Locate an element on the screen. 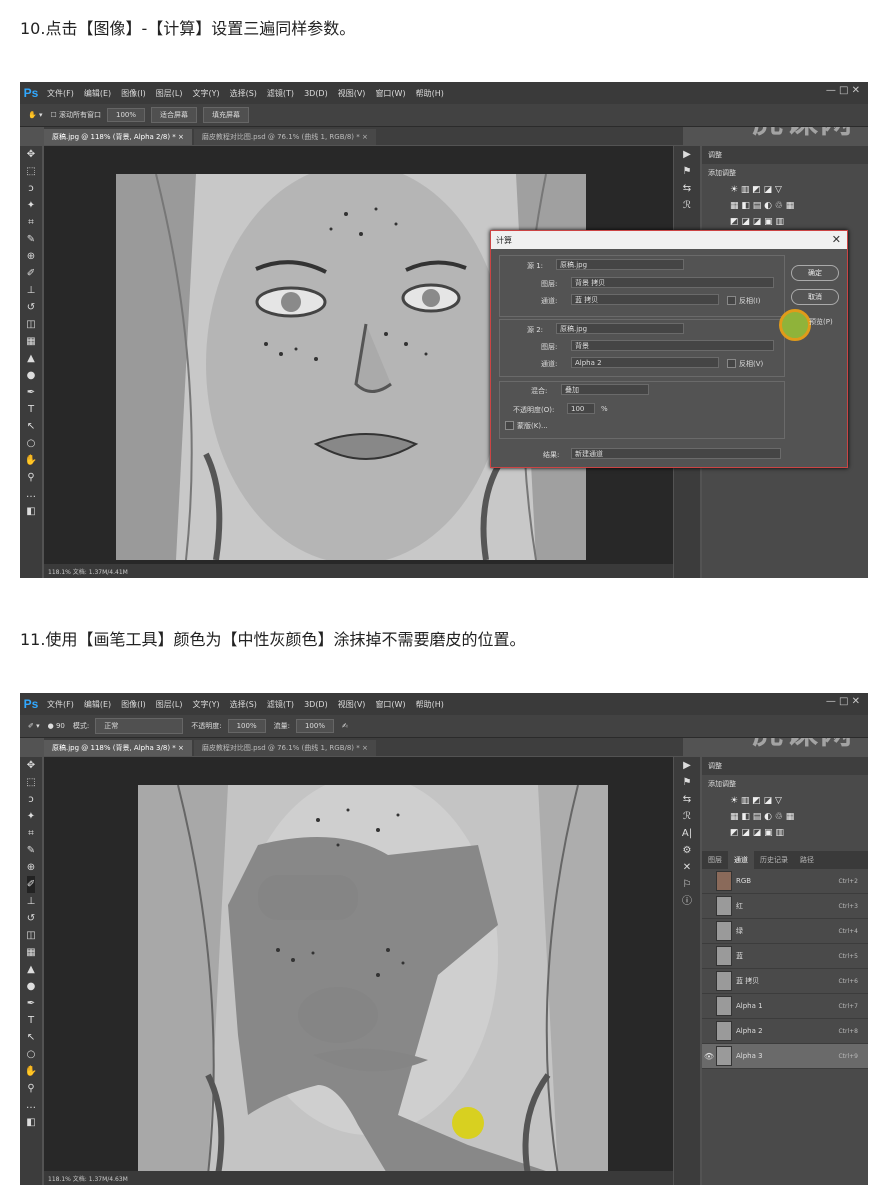  tab-comparison: 磨皮教程对比图.psd @ 76.1% (曲线 1, RGB/8) * × is located at coordinates (284, 137).